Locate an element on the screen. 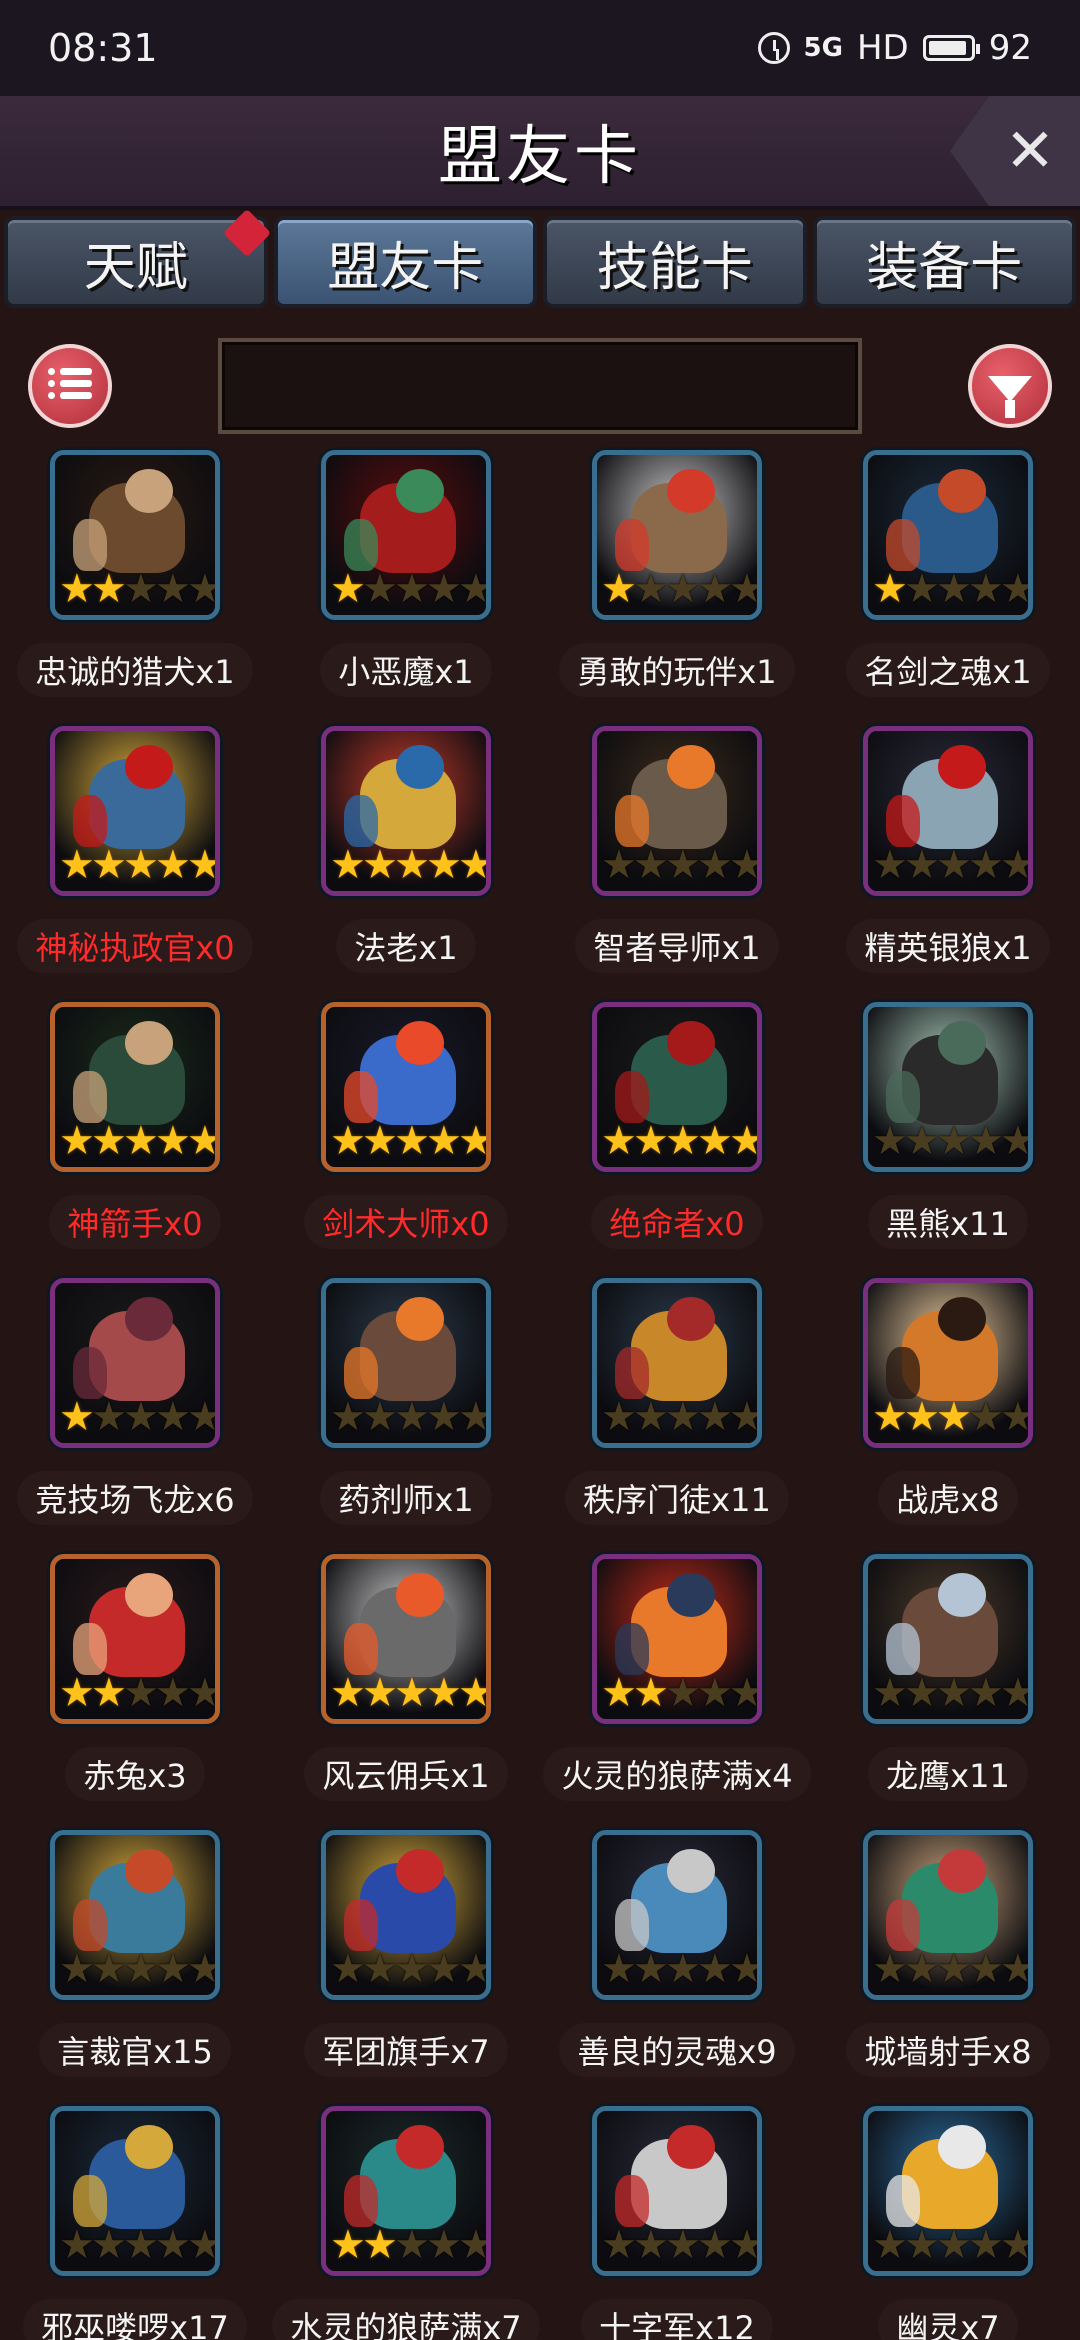 The width and height of the screenshot is (1080, 2340). ally-card: ★ ★ ★ ★ ★ 忠诚的猎犬x1 is located at coordinates (135, 587).